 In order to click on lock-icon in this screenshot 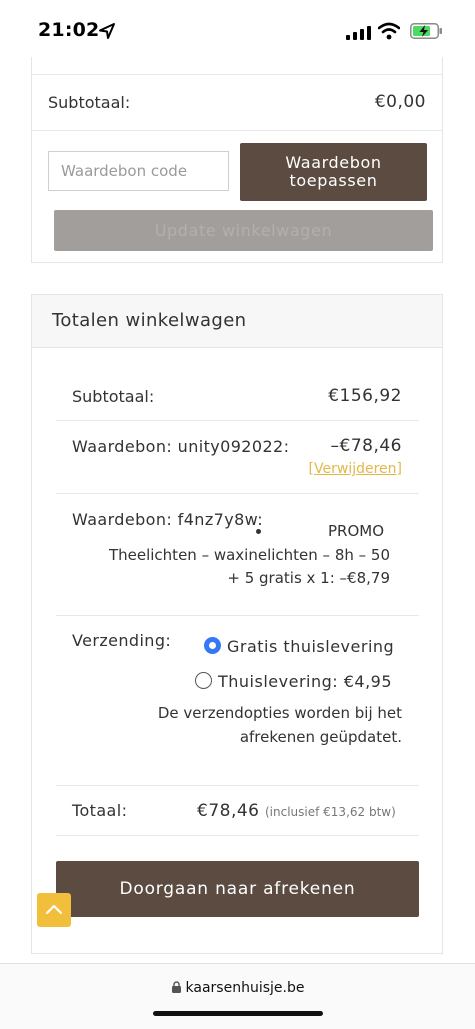, I will do `click(176, 987)`.